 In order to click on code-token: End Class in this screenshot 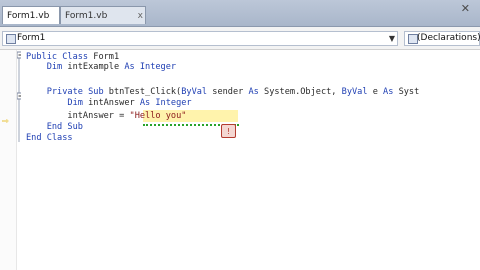, I will do `click(49, 138)`.